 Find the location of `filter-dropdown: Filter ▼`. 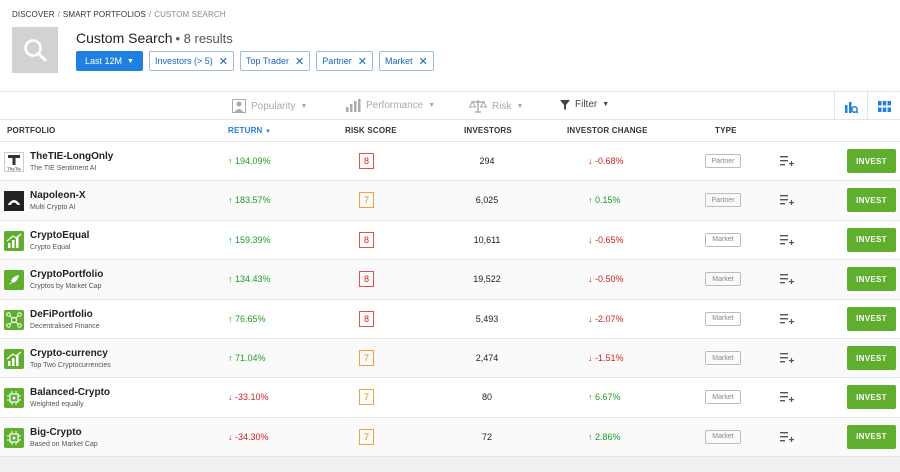

filter-dropdown: Filter ▼ is located at coordinates (584, 104).